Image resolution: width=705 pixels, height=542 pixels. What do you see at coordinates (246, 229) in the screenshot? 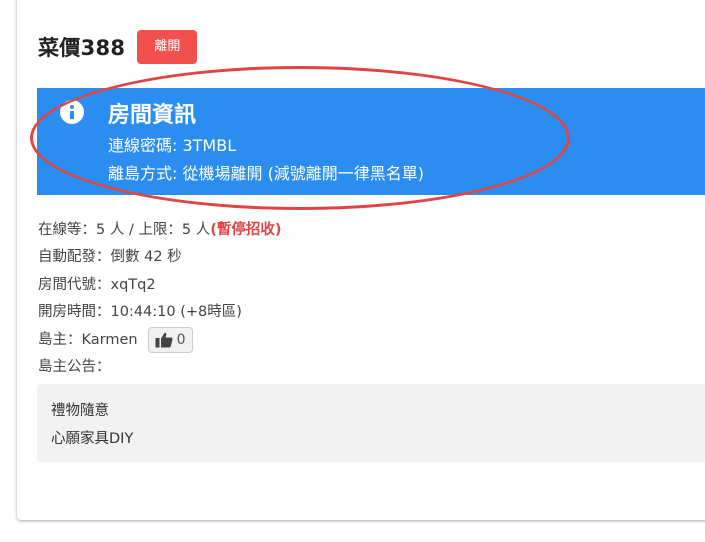
I see `paused-status: (暫停招收)` at bounding box center [246, 229].